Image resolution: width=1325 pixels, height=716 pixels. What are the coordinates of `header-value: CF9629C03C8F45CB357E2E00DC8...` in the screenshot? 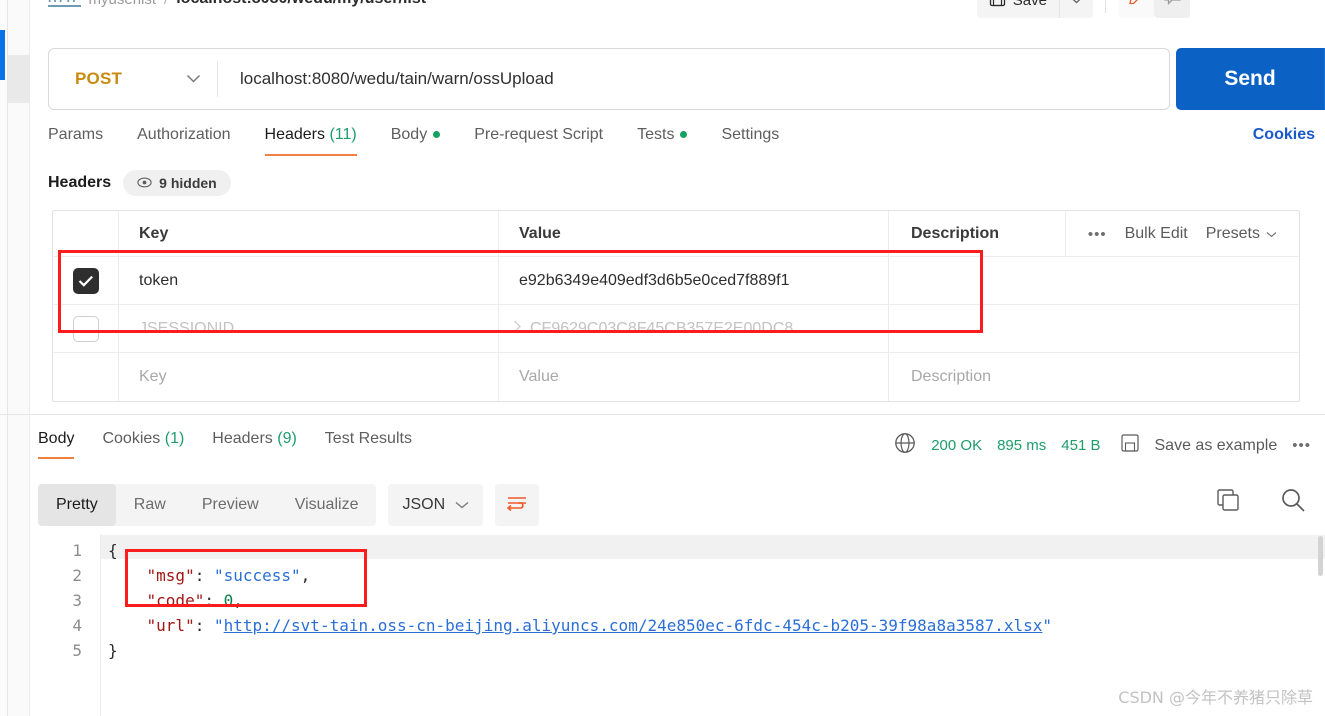 It's located at (668, 329).